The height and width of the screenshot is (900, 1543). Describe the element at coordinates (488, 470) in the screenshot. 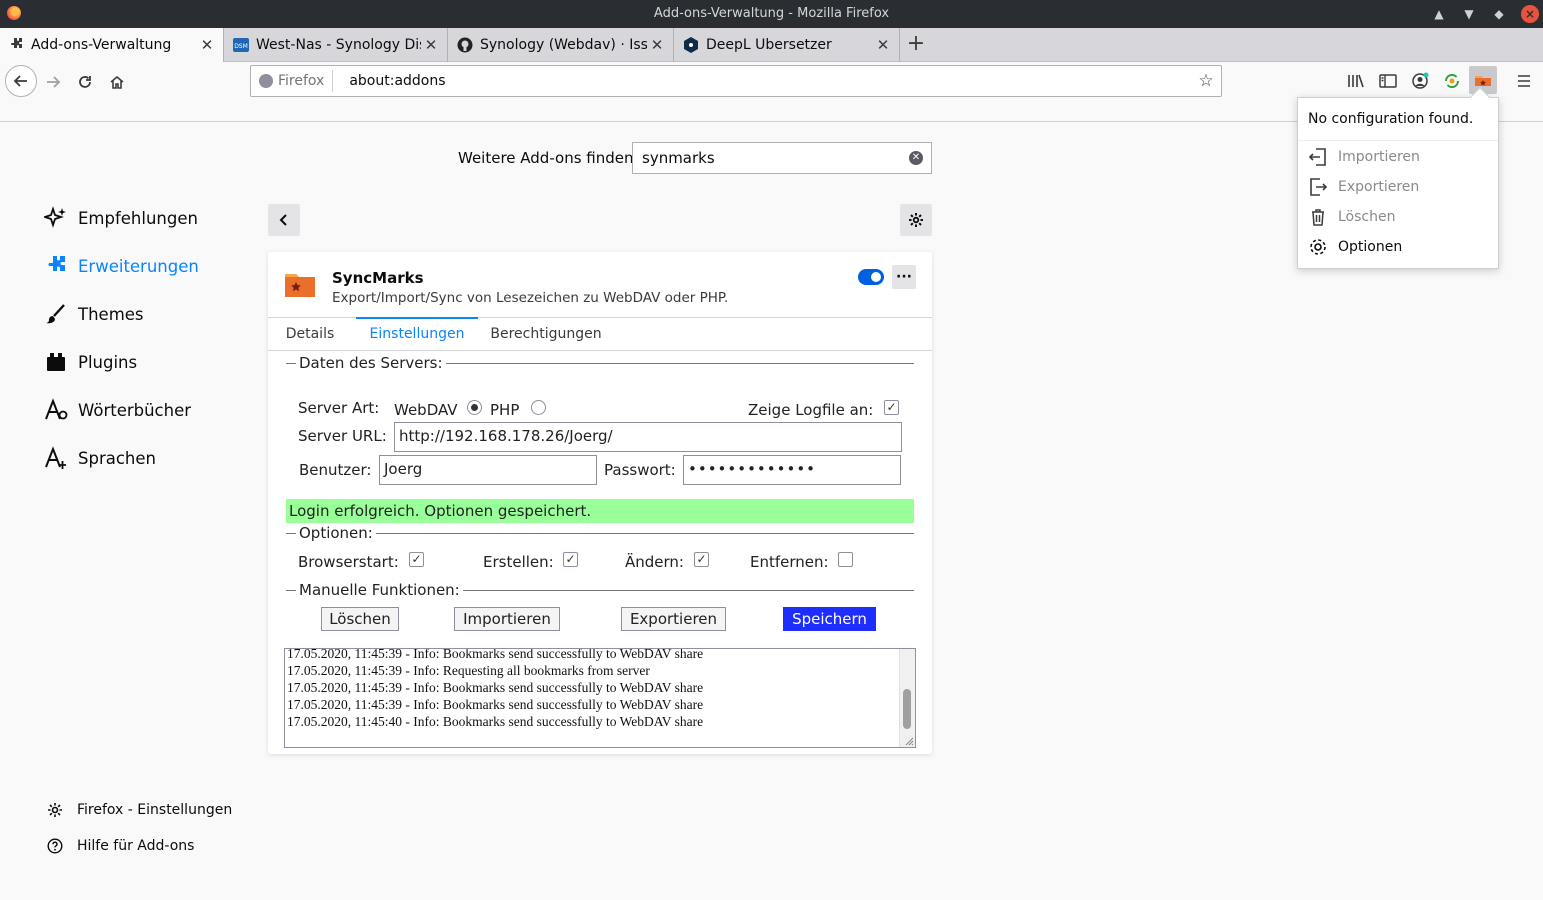

I see `user-input: Joerg` at that location.